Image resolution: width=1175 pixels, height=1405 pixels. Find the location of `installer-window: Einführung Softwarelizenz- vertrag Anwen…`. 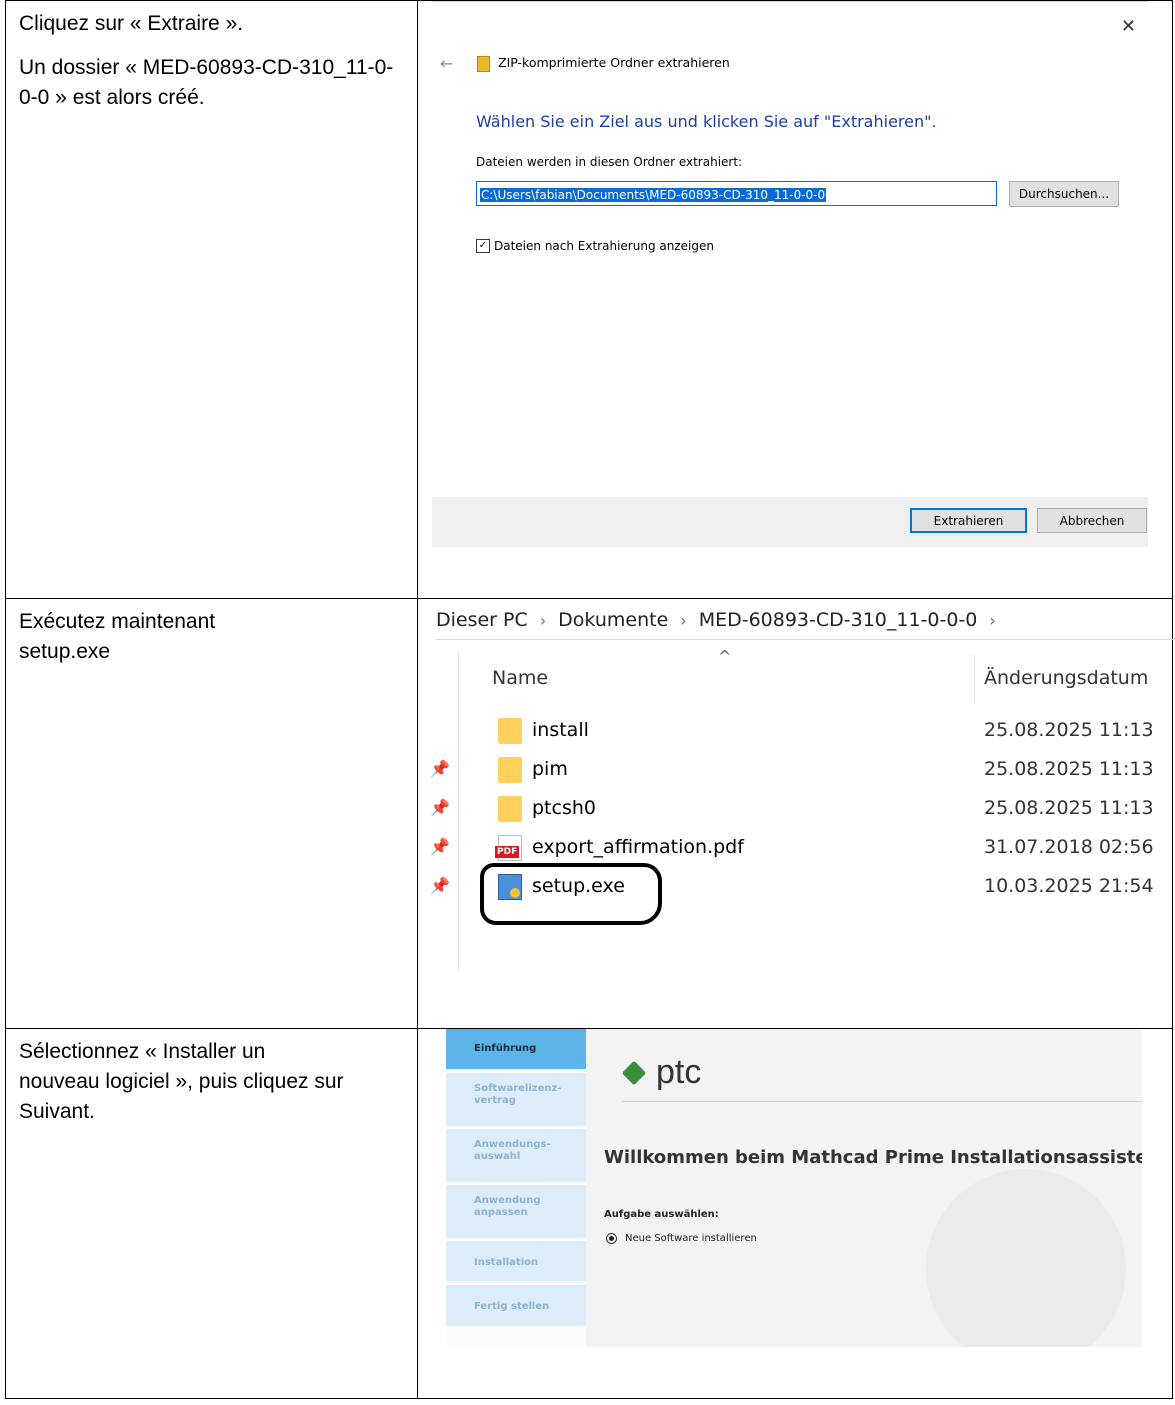

installer-window: Einführung Softwarelizenz- vertrag Anwen… is located at coordinates (794, 1188).